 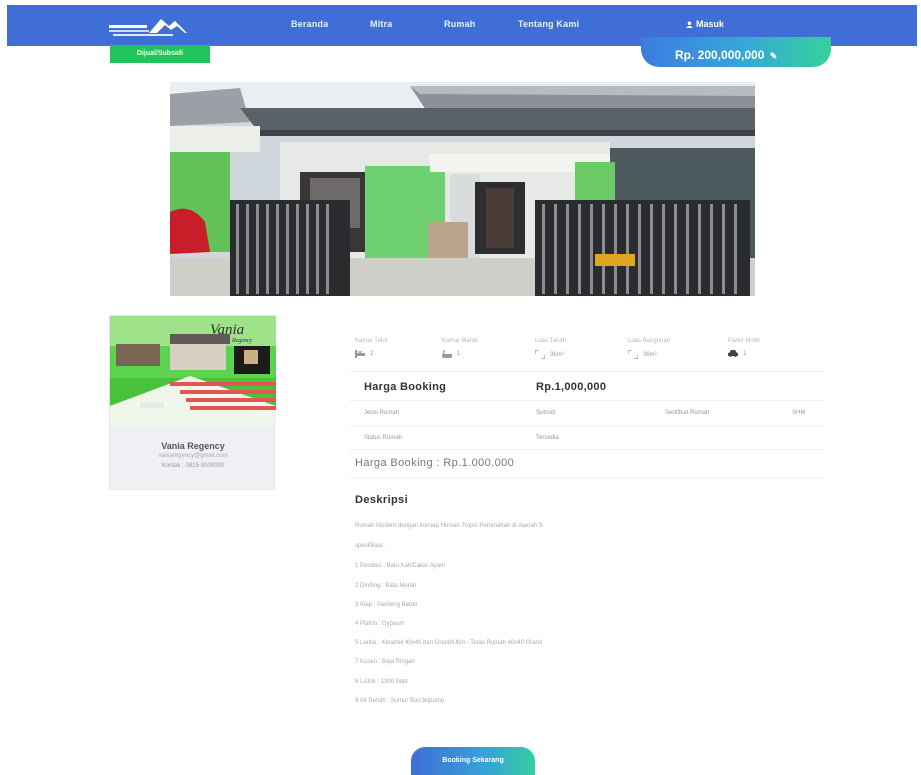 I want to click on brand-logo, so click(x=148, y=26).